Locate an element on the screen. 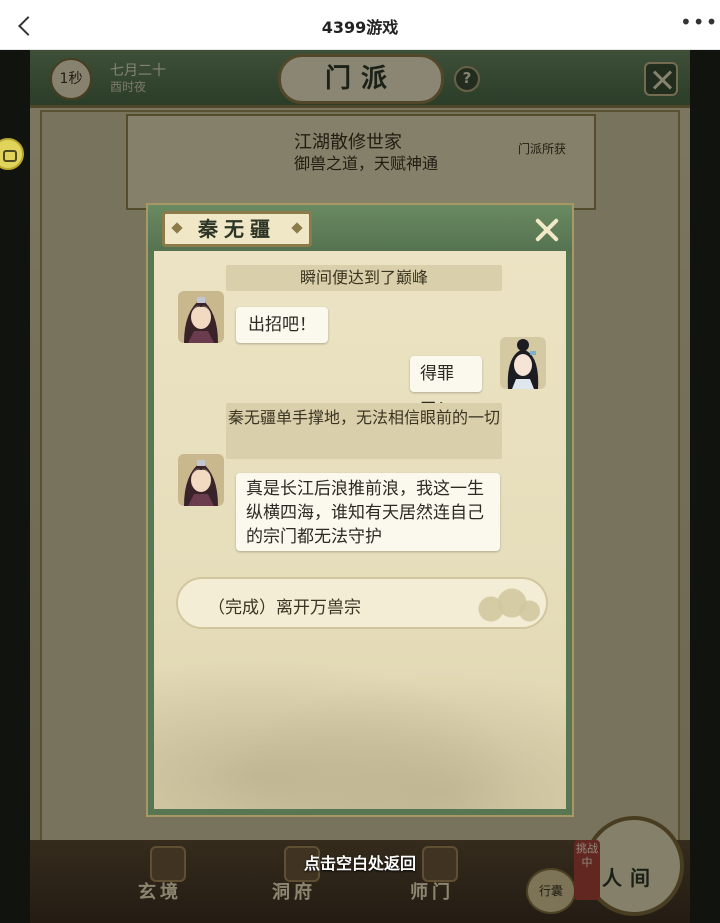 The width and height of the screenshot is (720, 923). narration-line: 瞬间便达到了巅峰 is located at coordinates (364, 278).